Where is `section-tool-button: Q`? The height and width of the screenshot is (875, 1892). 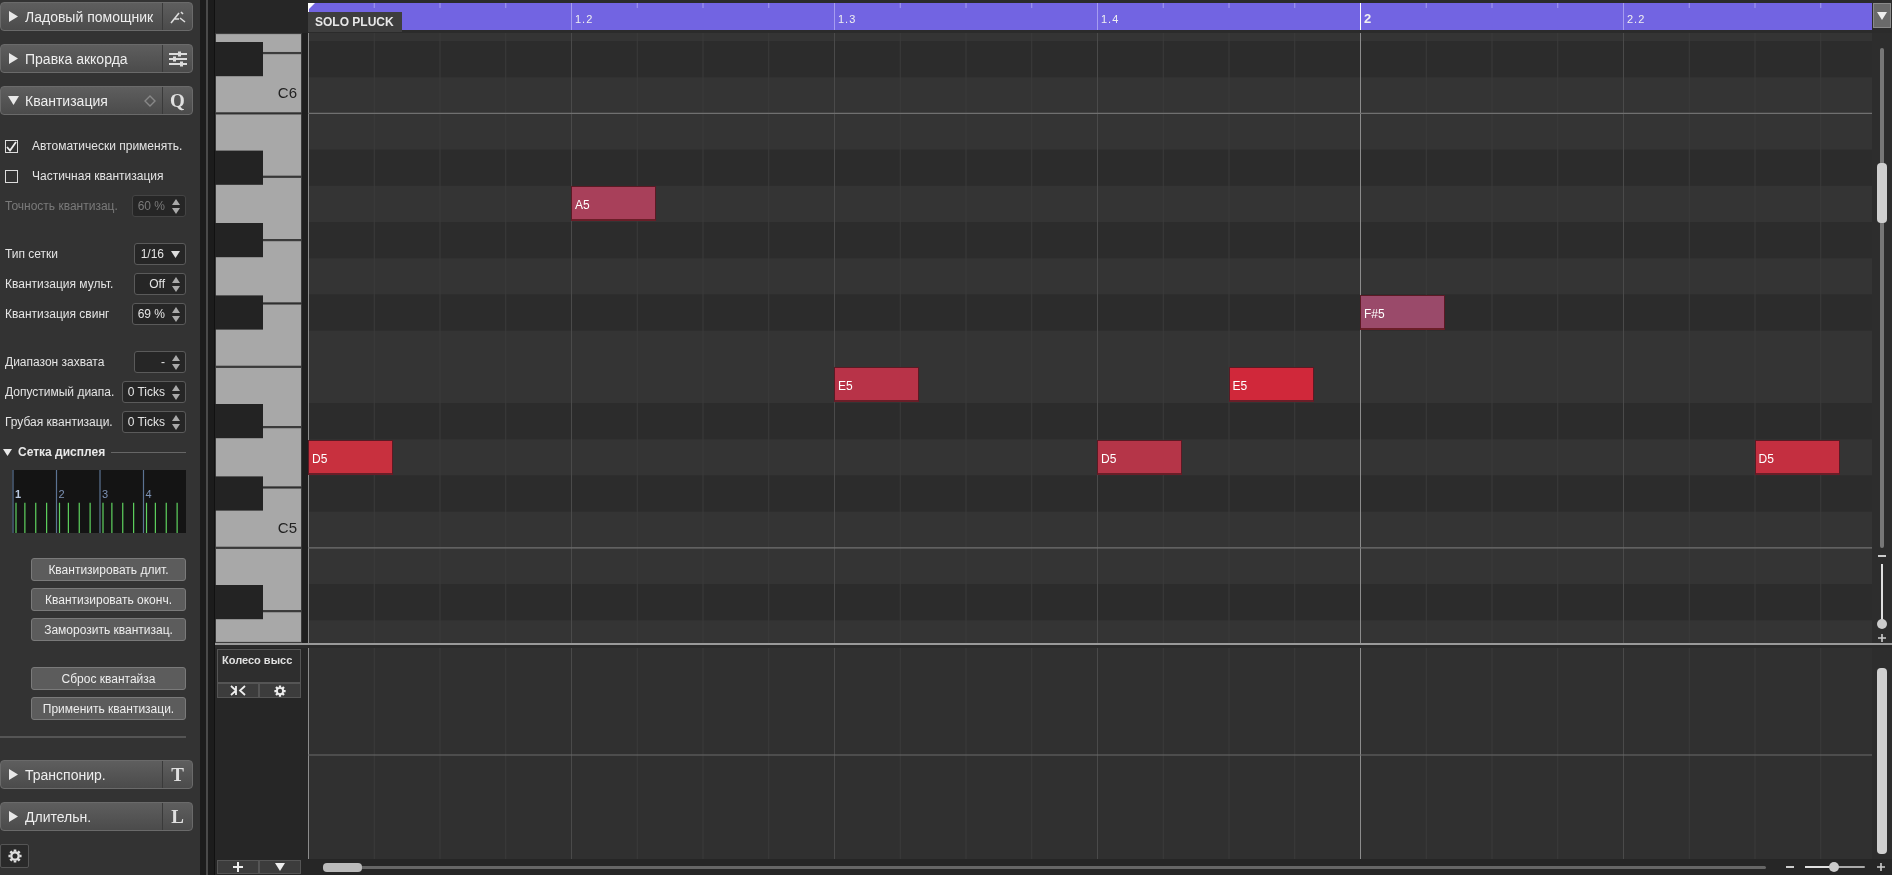
section-tool-button: Q is located at coordinates (177, 100).